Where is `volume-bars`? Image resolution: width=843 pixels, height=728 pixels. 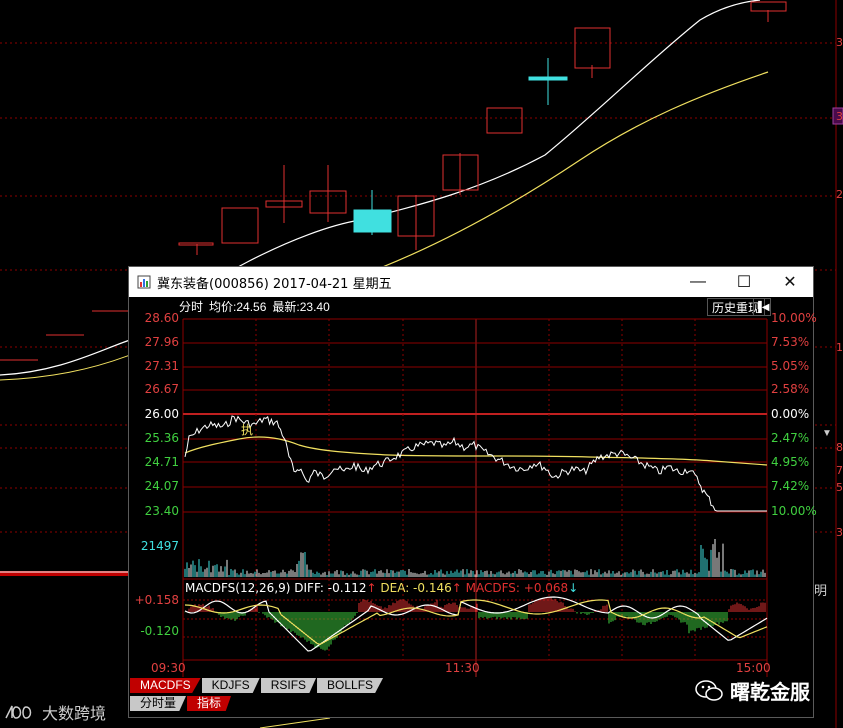 volume-bars is located at coordinates (475, 558).